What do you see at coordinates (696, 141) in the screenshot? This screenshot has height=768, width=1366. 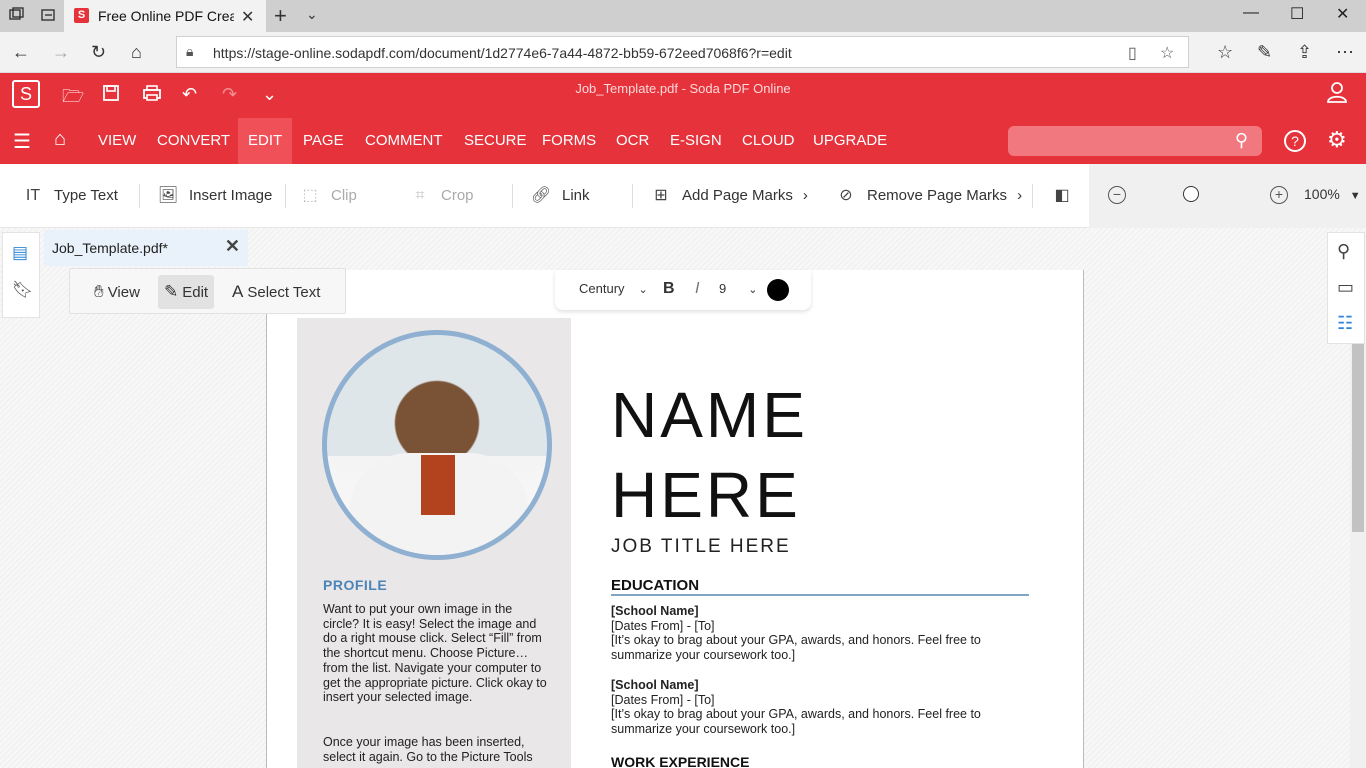 I see `menu-esign: E-SIGN` at bounding box center [696, 141].